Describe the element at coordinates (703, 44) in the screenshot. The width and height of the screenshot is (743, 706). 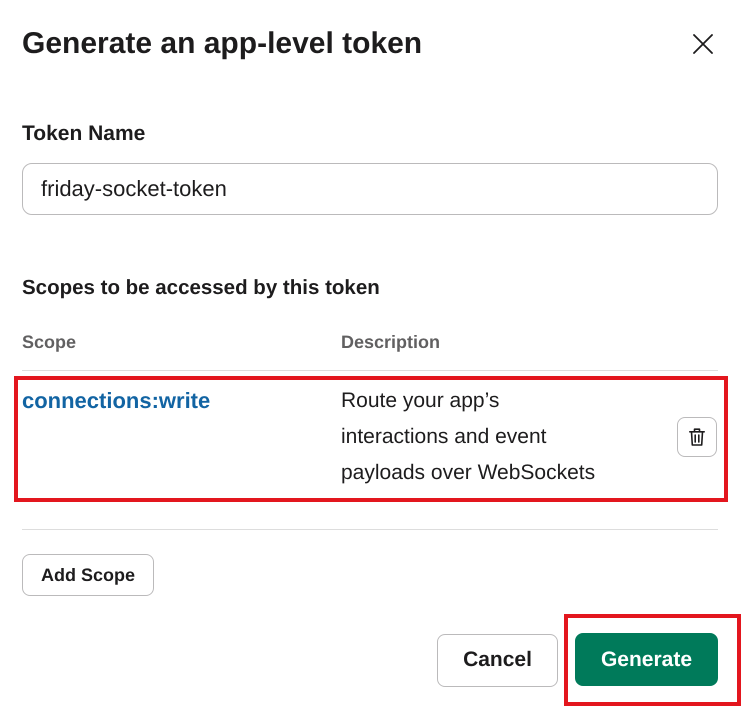
I see `close-icon` at that location.